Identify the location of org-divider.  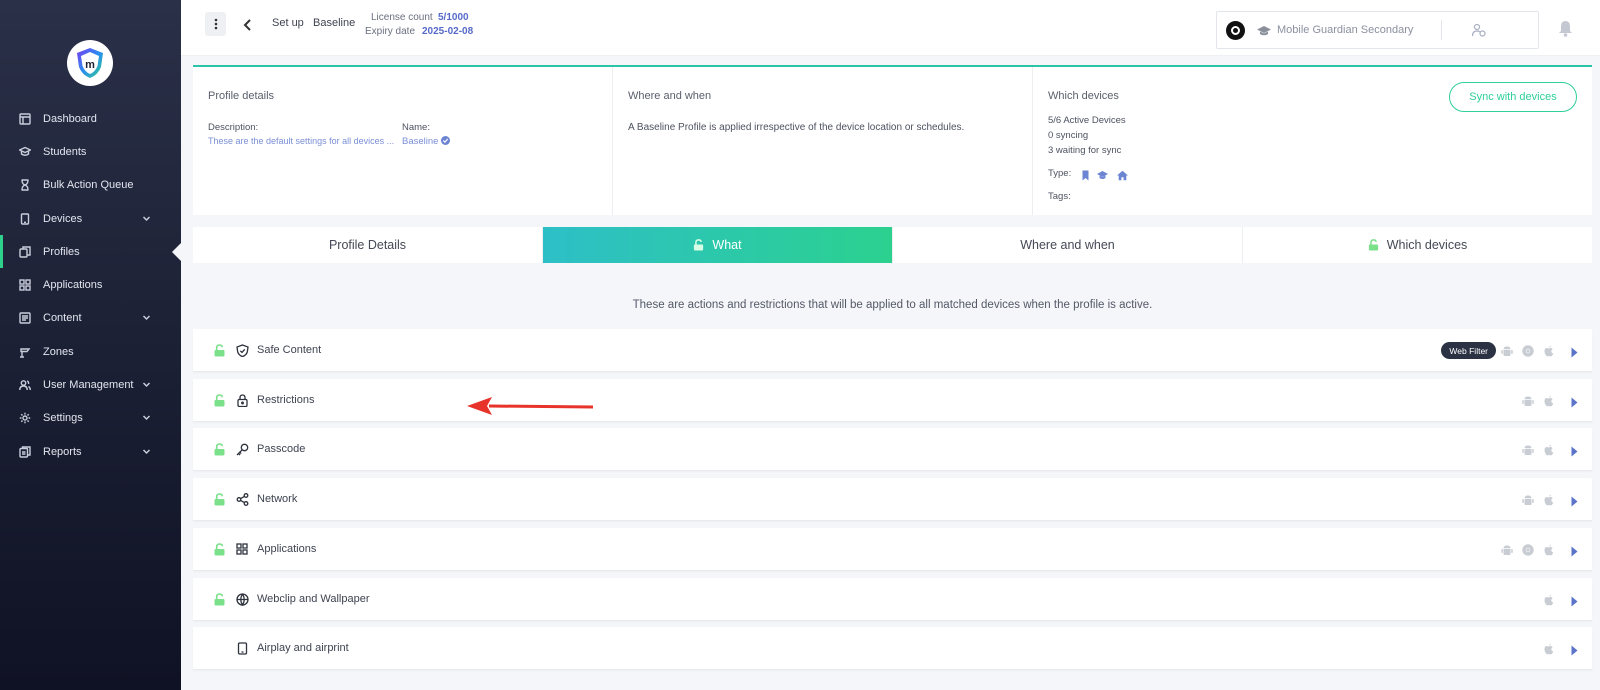
(1441, 30).